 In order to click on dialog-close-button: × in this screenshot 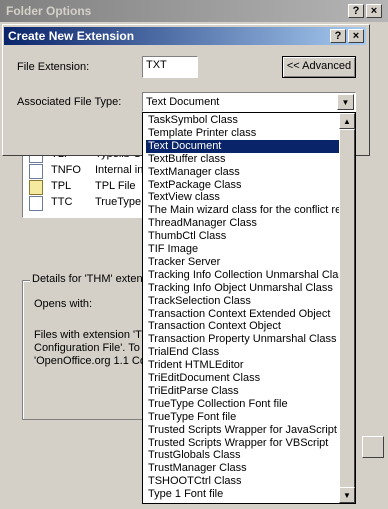, I will do `click(356, 36)`.